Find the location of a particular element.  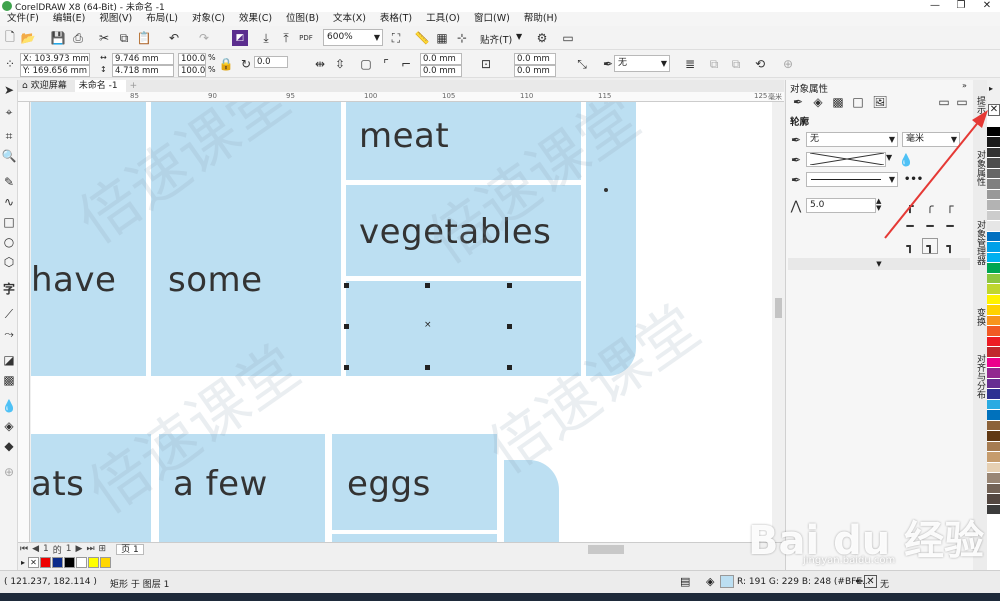

mirror-horizontal-icon: ⇹ is located at coordinates (320, 64).